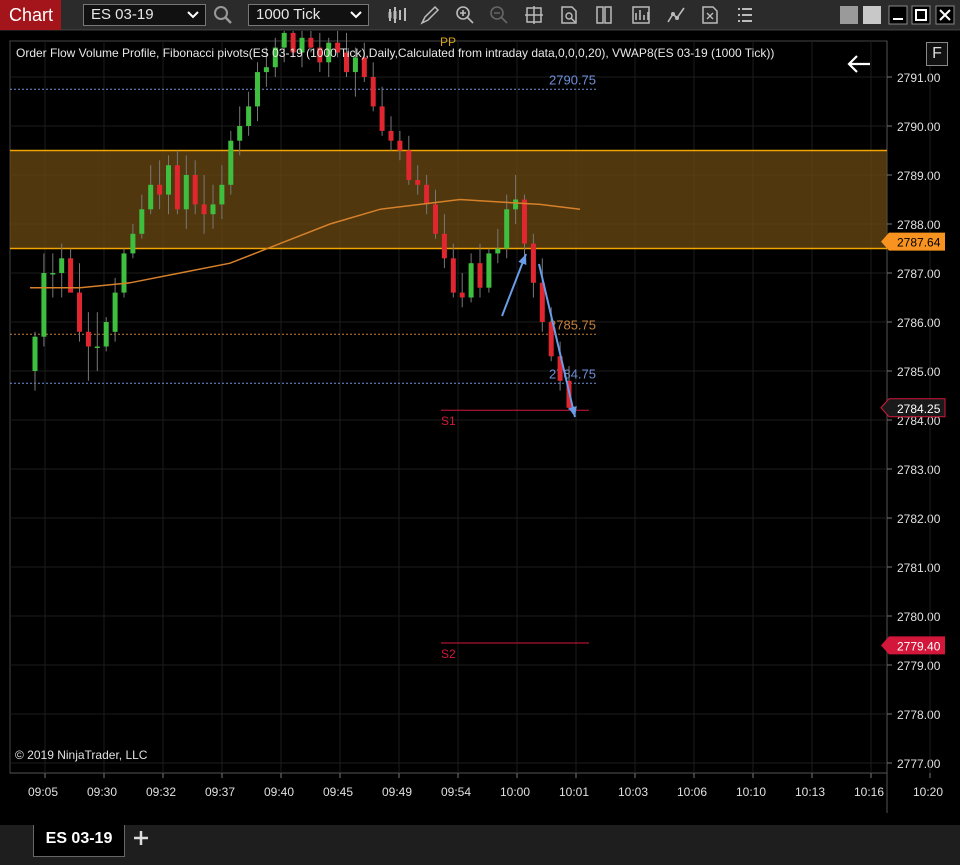 This screenshot has width=960, height=865. What do you see at coordinates (480, 15) in the screenshot?
I see `chart-toolbar: Chart ES 03-19 1000 Tick` at bounding box center [480, 15].